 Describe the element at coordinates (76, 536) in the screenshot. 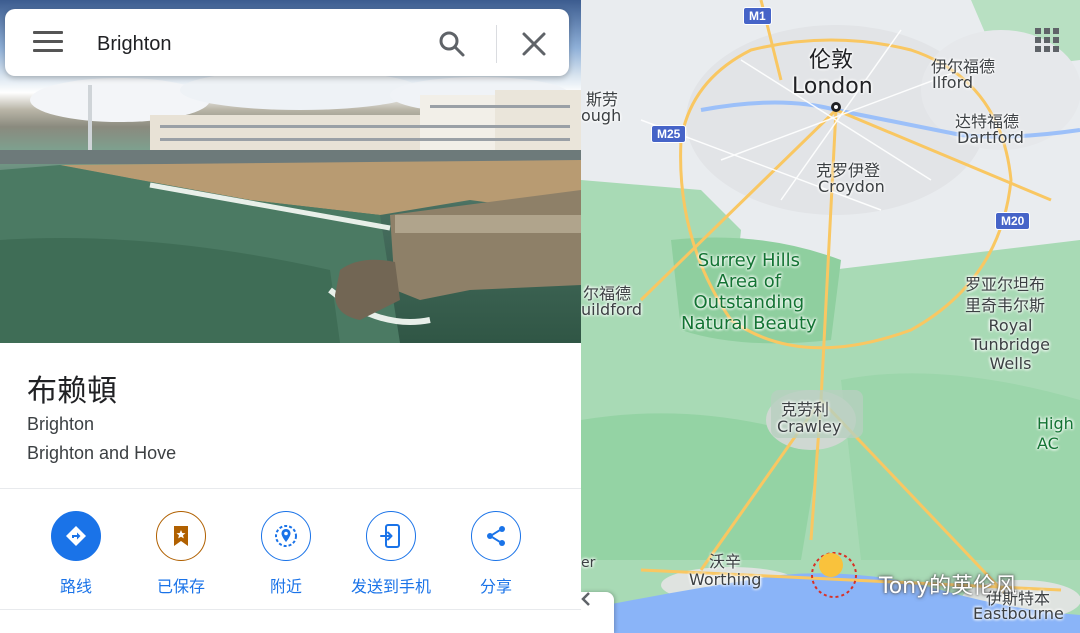

I see `directions-icon` at that location.